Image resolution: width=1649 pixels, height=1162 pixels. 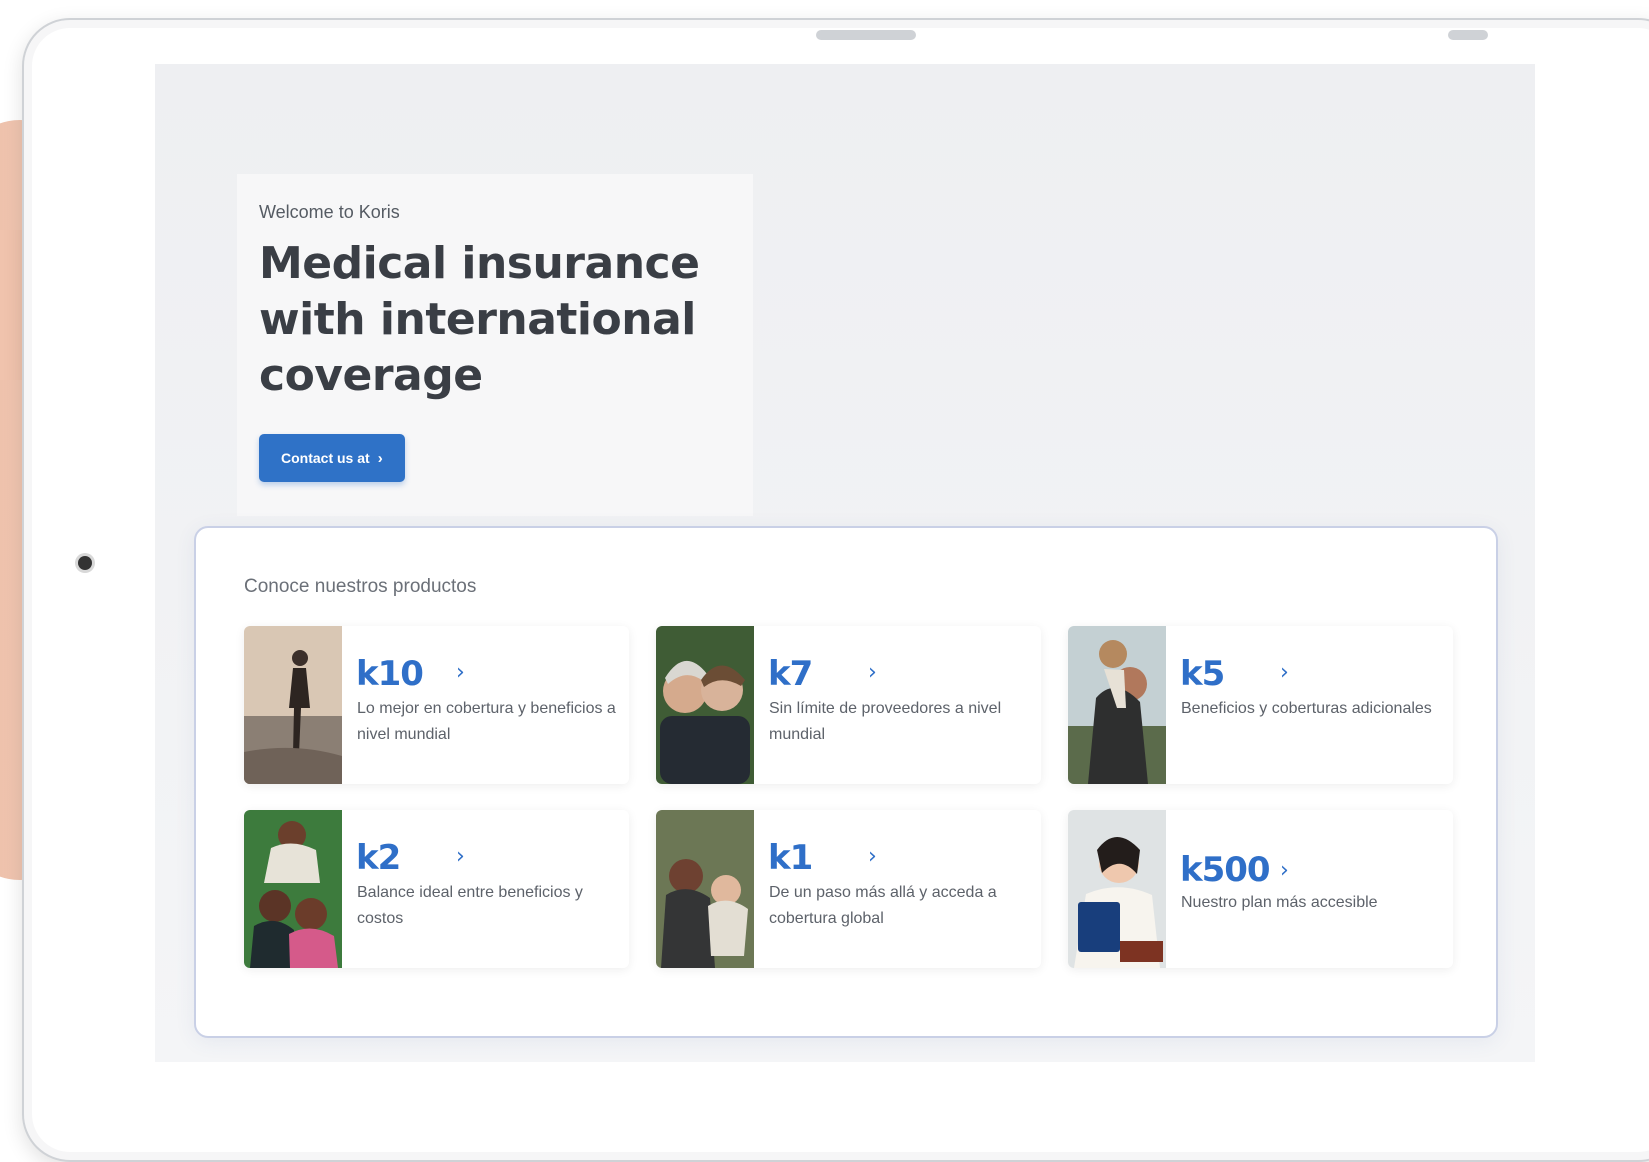 I want to click on product-description-k2: Balance ideal entre beneficios y costos, so click(x=470, y=905).